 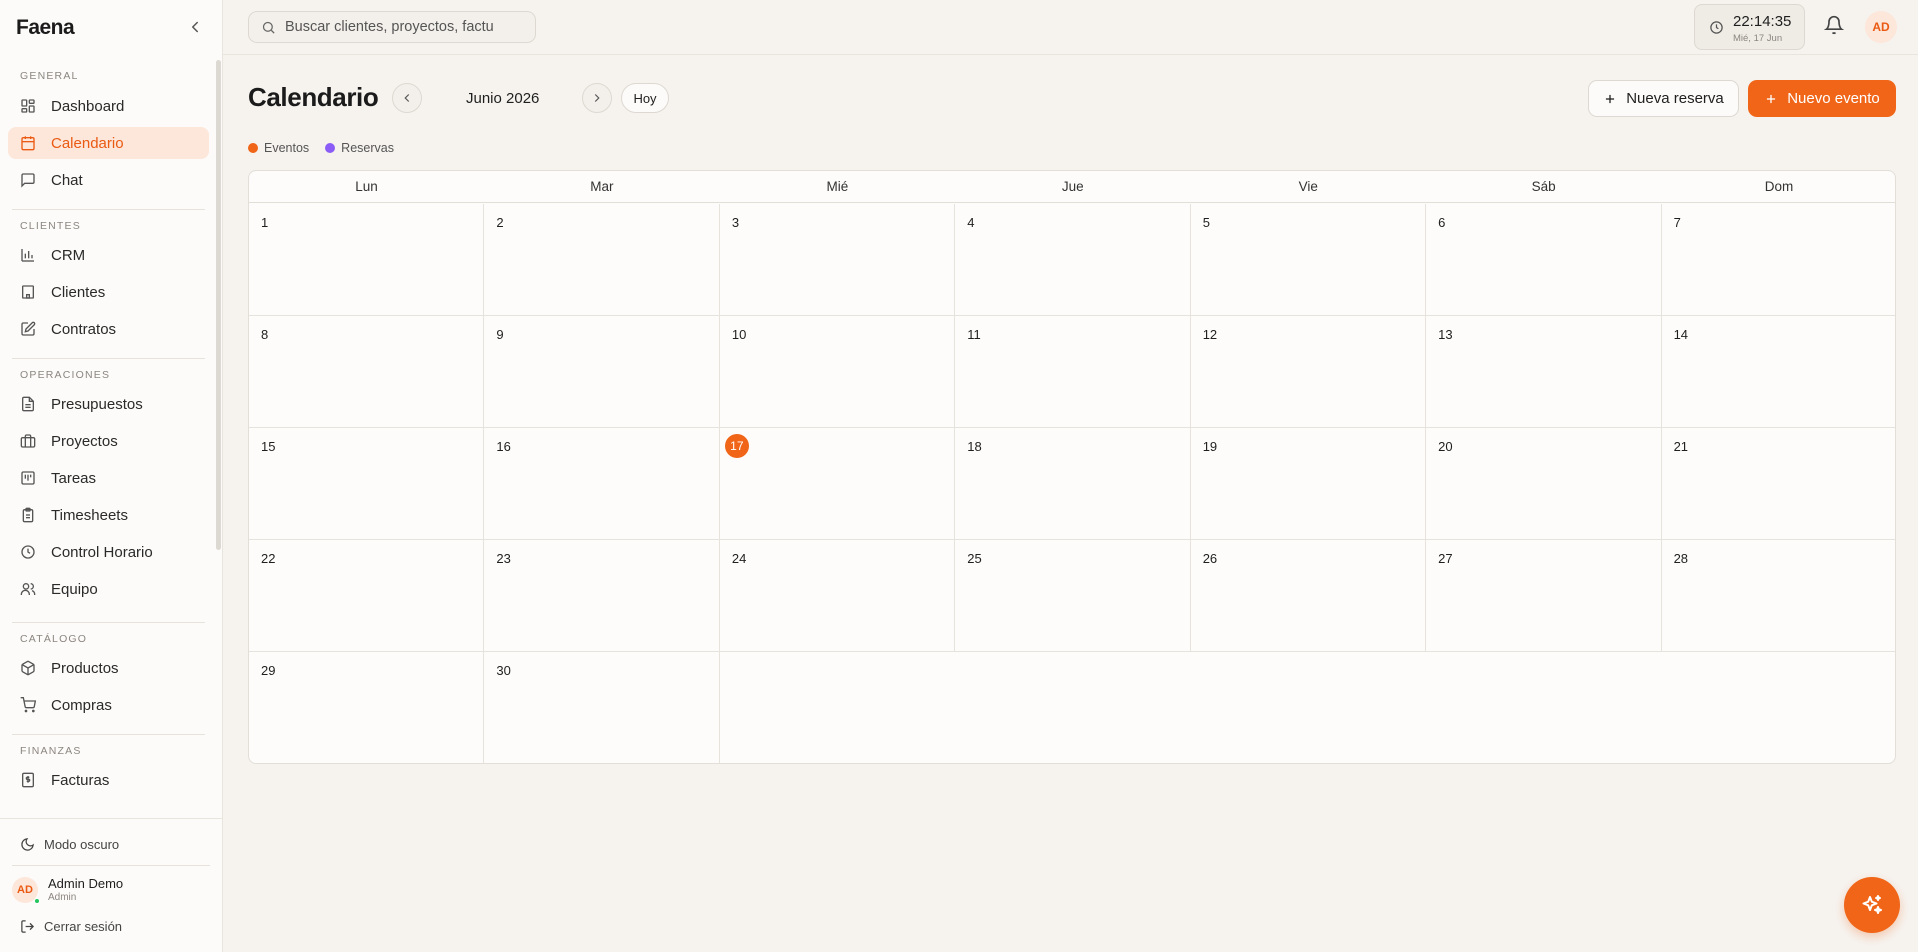 I want to click on contract-icon, so click(x=28, y=329).